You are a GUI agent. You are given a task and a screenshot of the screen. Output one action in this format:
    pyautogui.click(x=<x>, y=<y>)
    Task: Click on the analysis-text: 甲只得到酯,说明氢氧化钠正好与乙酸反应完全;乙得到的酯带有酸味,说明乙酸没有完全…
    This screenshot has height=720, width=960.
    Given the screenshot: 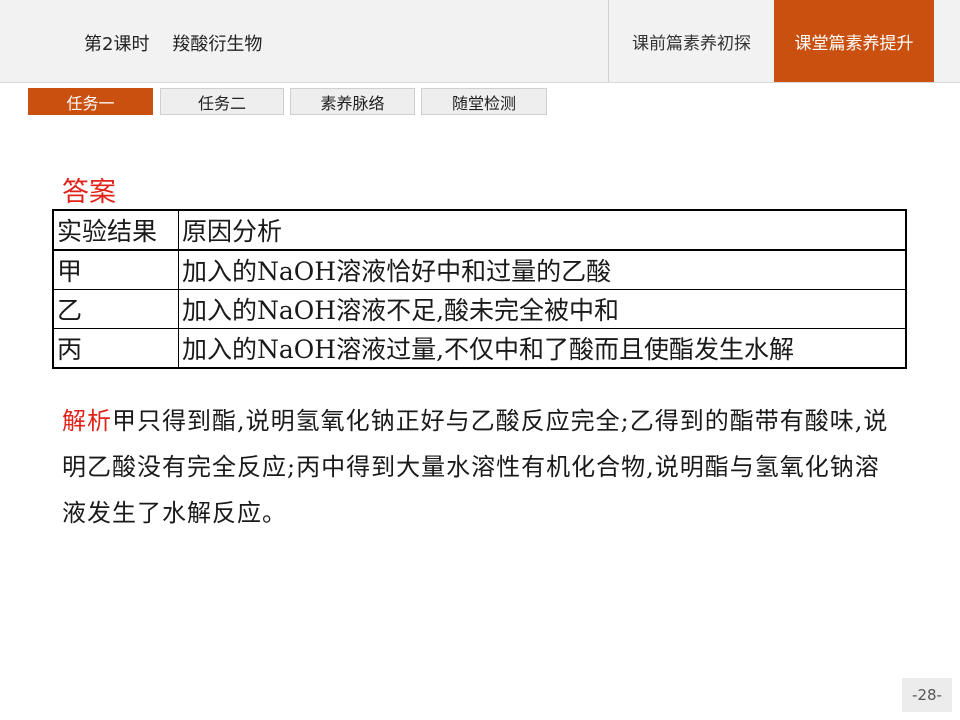 What is the action you would take?
    pyautogui.click(x=475, y=467)
    